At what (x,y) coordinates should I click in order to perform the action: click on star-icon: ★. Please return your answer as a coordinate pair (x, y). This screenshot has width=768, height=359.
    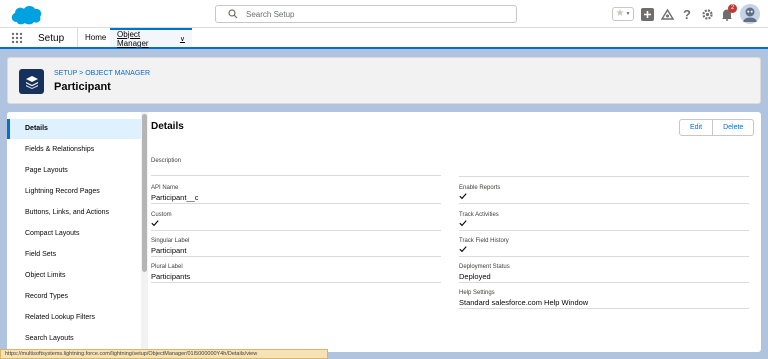
    Looking at the image, I should click on (620, 13).